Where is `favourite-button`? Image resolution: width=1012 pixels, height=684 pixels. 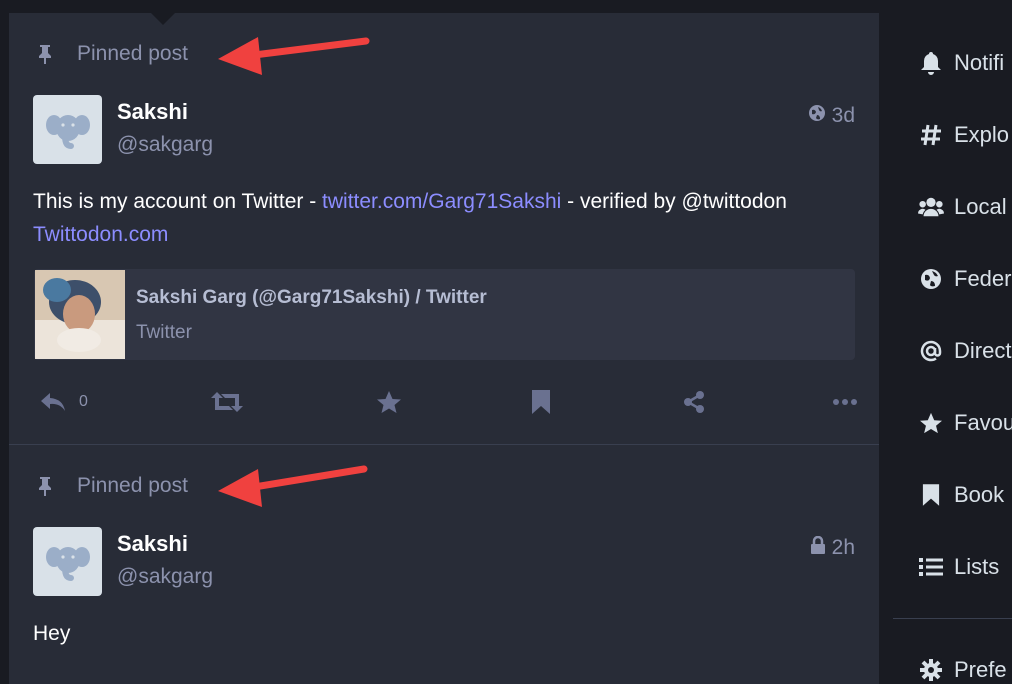 favourite-button is located at coordinates (389, 402).